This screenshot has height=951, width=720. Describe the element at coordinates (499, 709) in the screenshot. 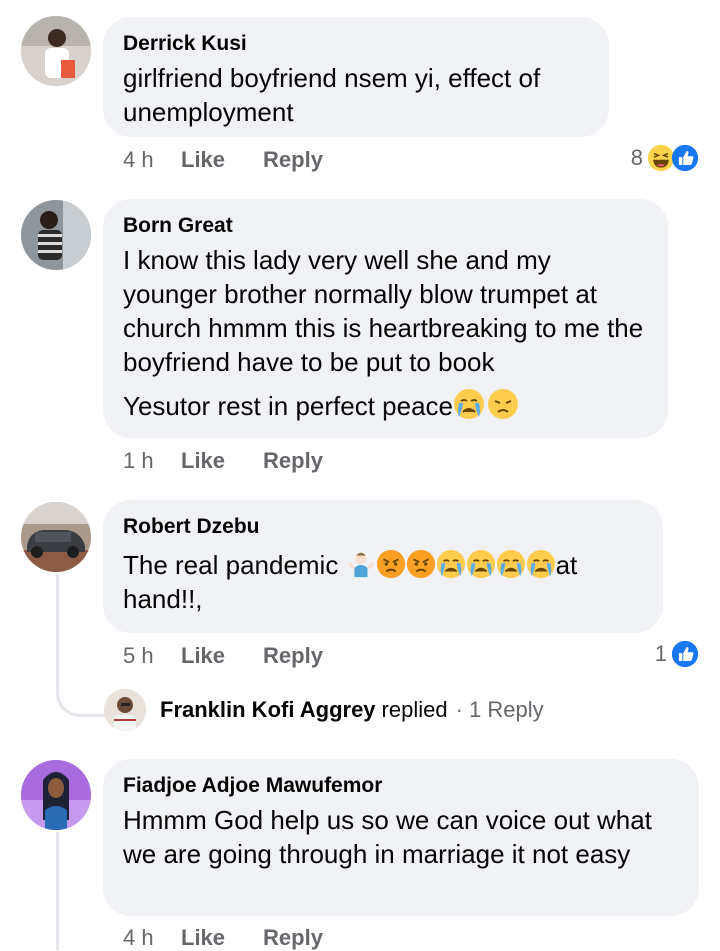

I see `reply-count: · 1 Reply` at that location.